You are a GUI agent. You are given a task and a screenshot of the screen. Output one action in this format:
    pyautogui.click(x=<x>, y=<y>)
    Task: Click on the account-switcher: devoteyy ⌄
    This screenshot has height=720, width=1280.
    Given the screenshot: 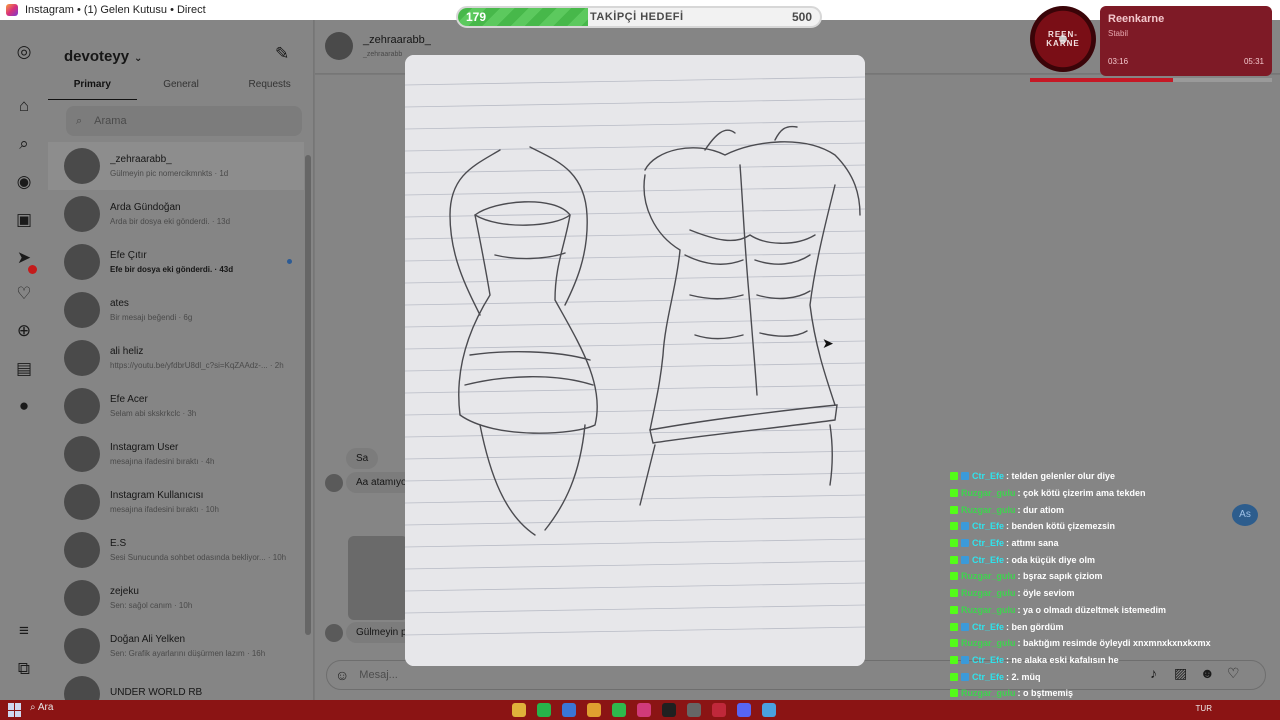 What is the action you would take?
    pyautogui.click(x=103, y=56)
    